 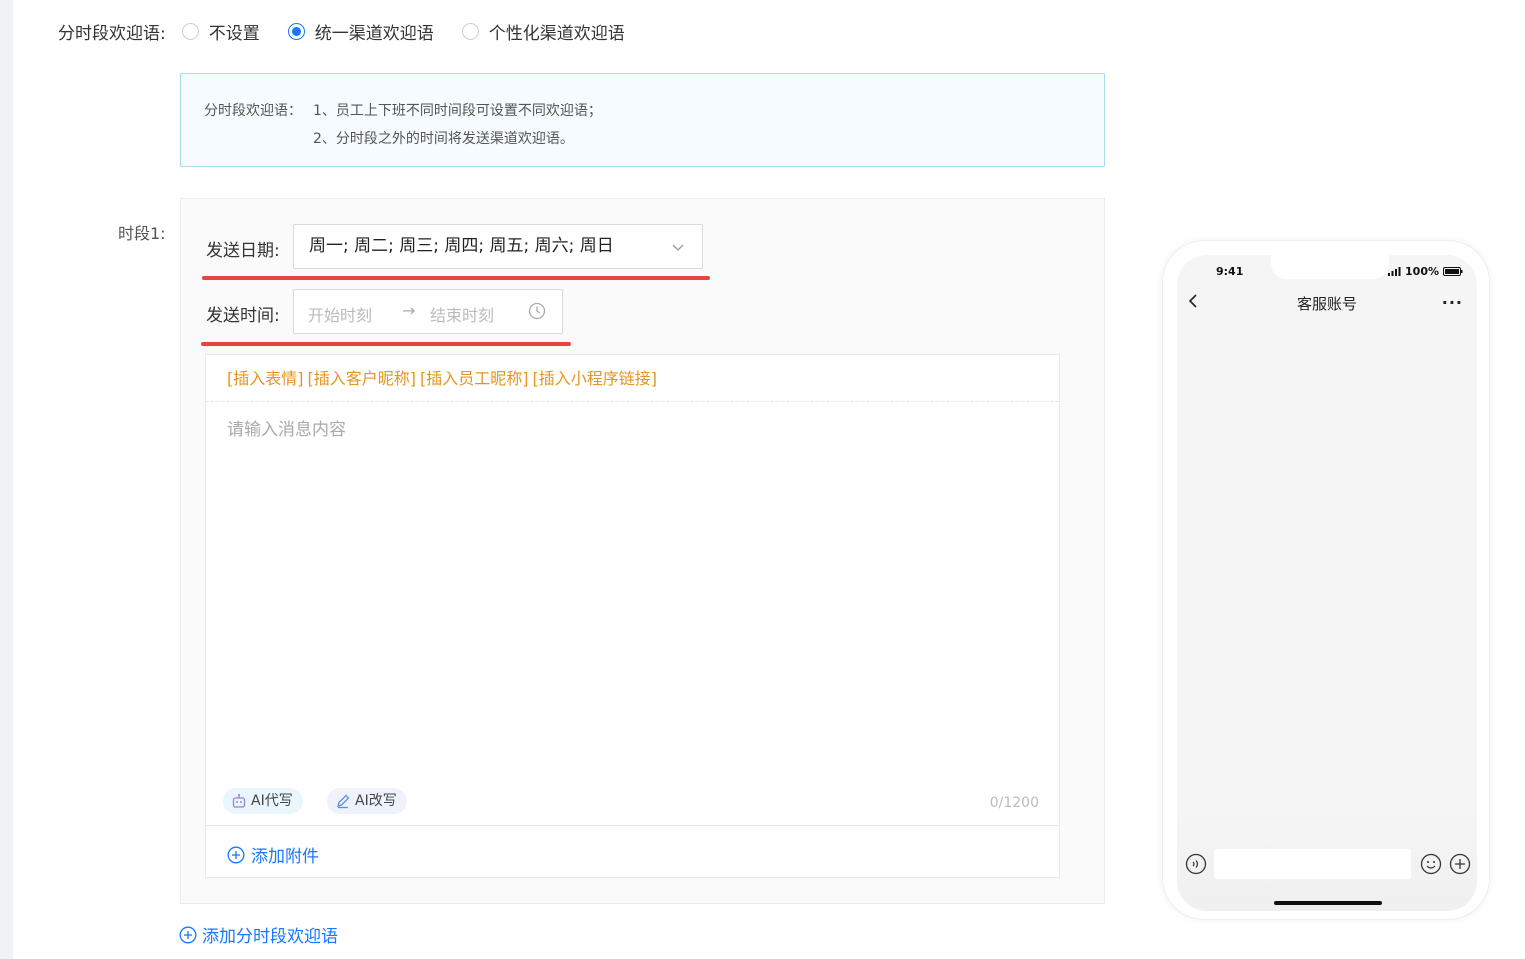 I want to click on radio-personalized: 个性化渠道欢迎语, so click(x=543, y=31).